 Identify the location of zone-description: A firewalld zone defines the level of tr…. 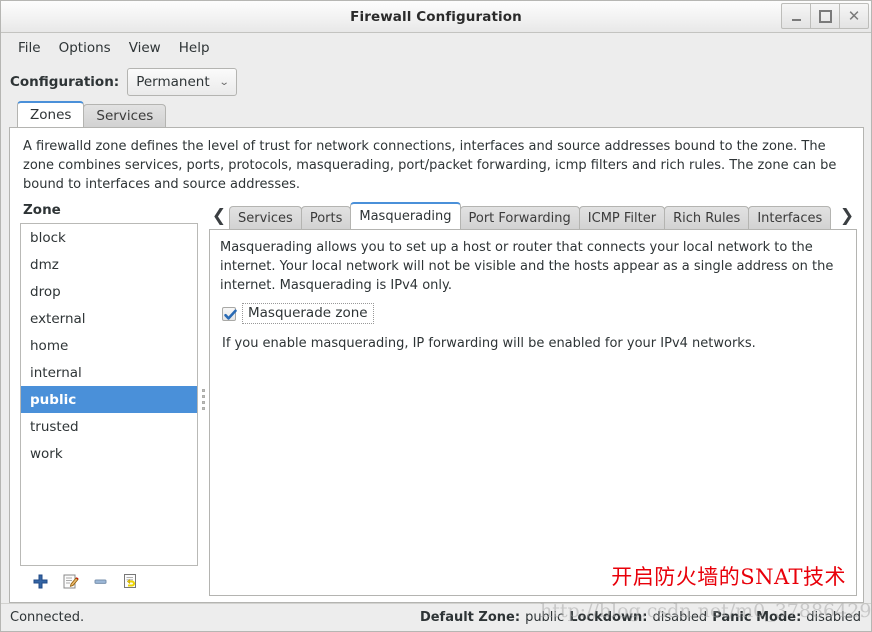
(430, 165).